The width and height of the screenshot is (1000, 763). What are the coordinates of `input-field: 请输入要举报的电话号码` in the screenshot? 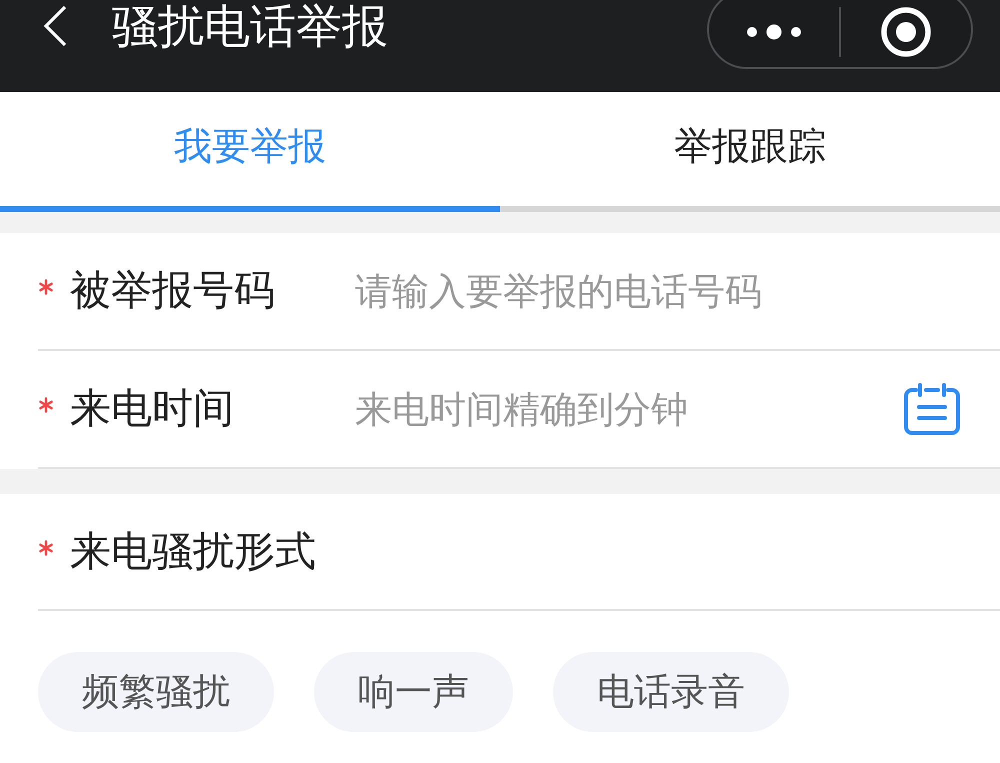 It's located at (677, 291).